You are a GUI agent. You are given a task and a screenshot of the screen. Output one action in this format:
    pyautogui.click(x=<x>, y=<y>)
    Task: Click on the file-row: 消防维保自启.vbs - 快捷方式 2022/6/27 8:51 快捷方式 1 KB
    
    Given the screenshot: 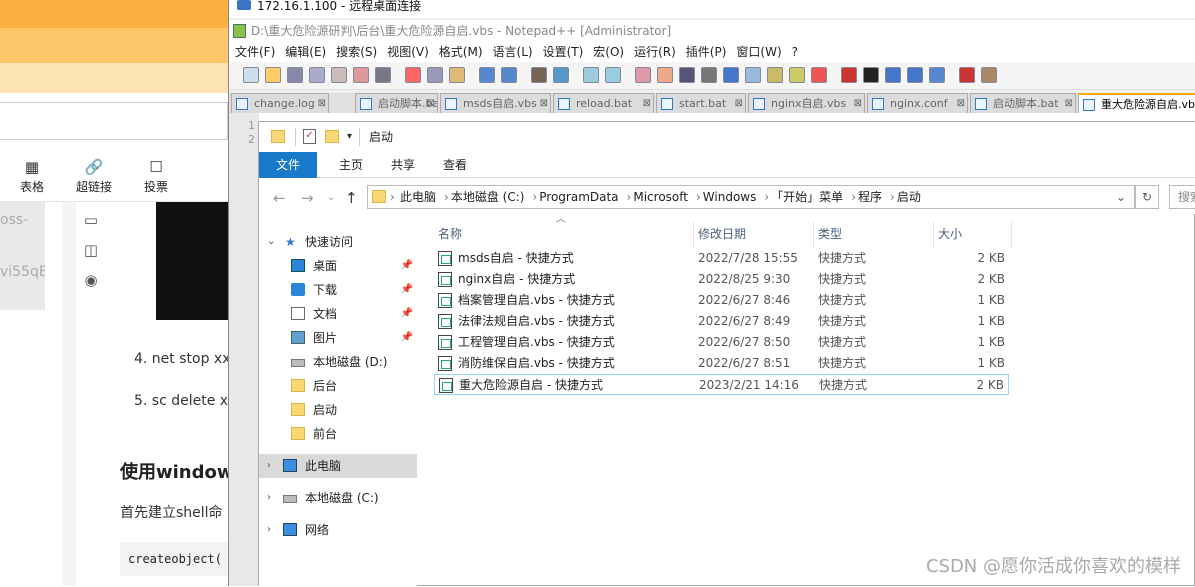 What is the action you would take?
    pyautogui.click(x=721, y=363)
    